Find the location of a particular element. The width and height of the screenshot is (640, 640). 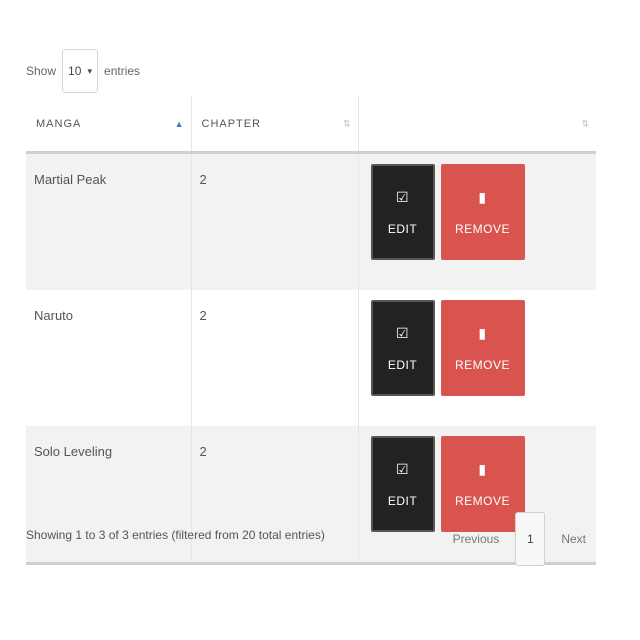

table-header-row: MANGA ▲ CHAPTER ⇅ ⇅ is located at coordinates (311, 125).